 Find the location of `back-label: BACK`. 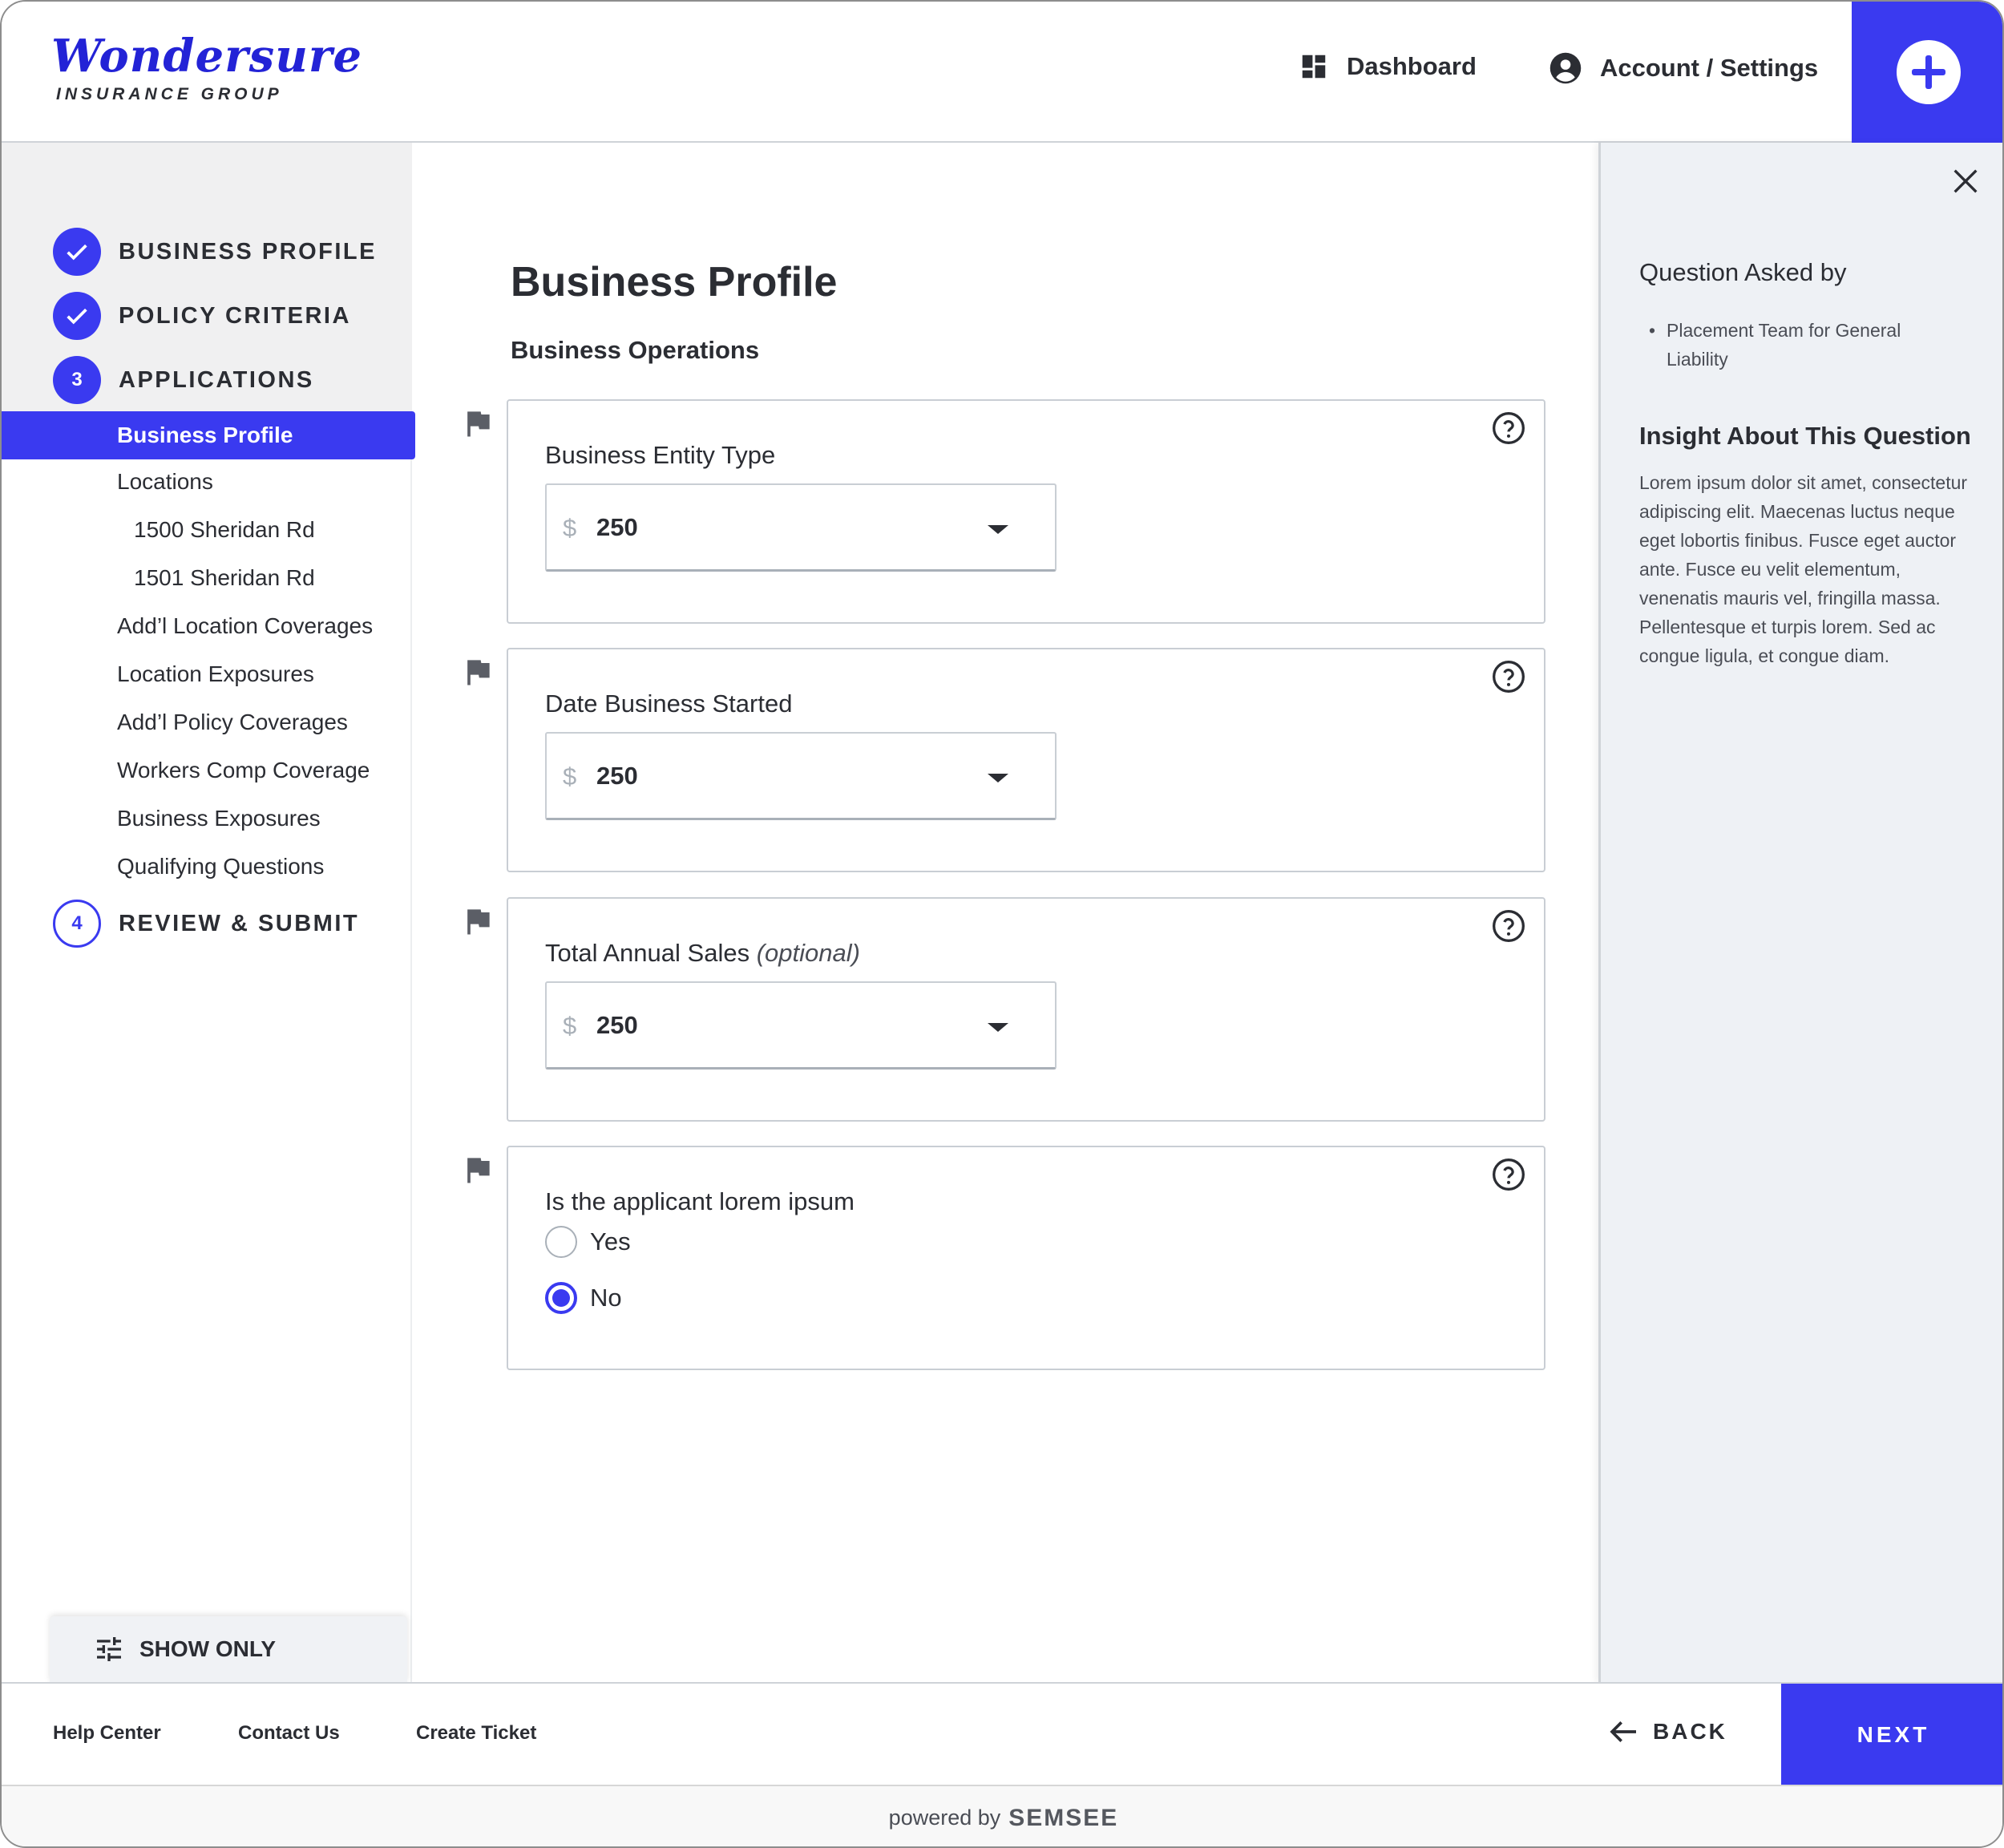

back-label: BACK is located at coordinates (1690, 1731).